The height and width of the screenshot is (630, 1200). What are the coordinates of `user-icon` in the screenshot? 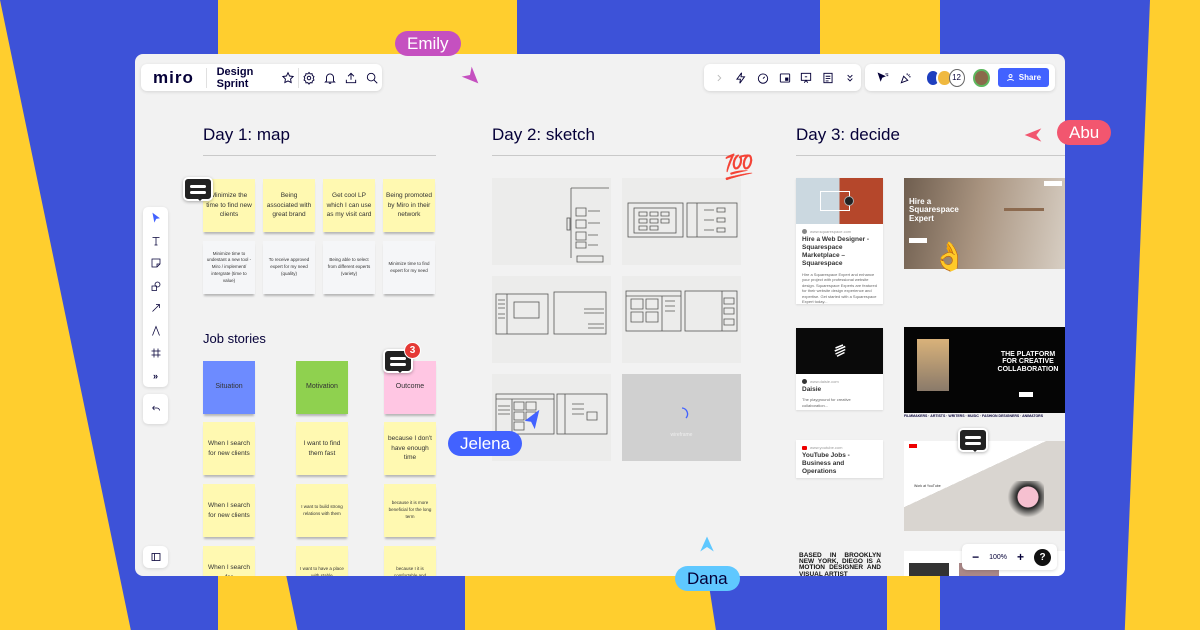 It's located at (1010, 78).